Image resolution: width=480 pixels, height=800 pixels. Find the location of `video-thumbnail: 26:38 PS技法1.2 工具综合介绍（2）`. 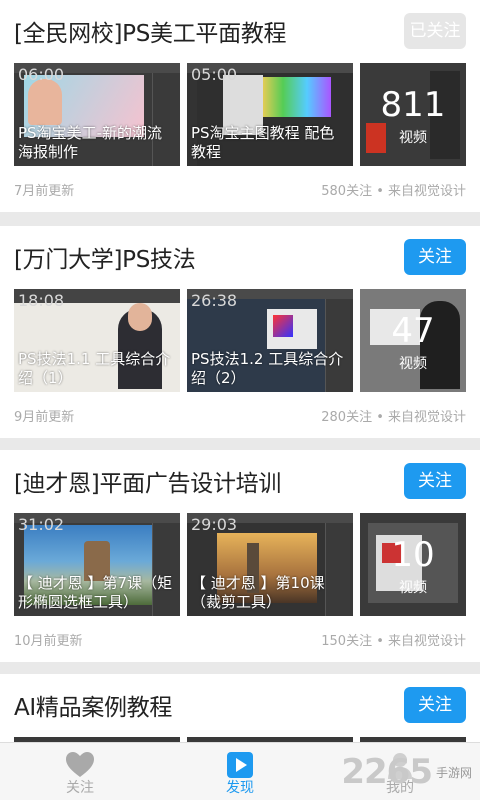

video-thumbnail: 26:38 PS技法1.2 工具综合介绍（2） is located at coordinates (270, 340).